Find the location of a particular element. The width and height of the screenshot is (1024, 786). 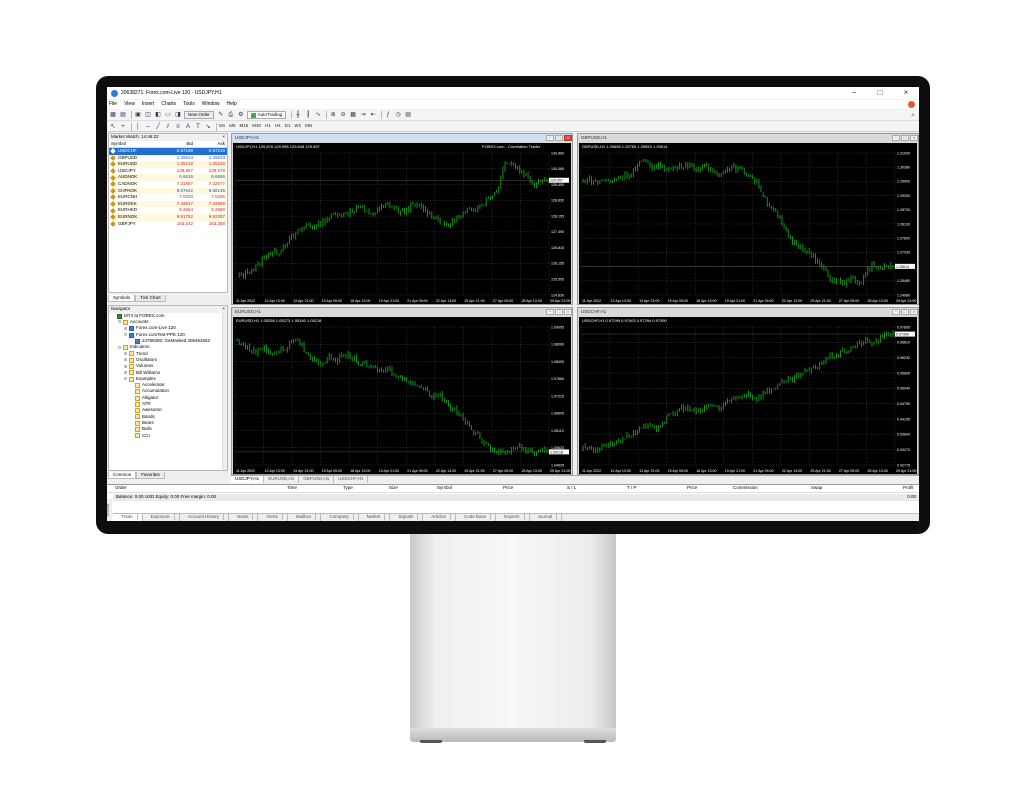

arrows-icon: ↘ is located at coordinates (208, 127).